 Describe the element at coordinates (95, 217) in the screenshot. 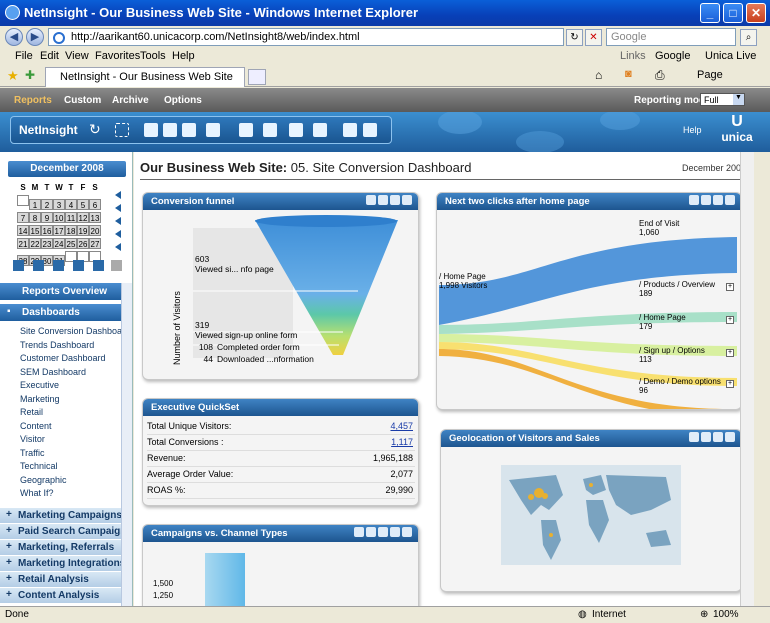

I see `calendar-day: 13` at that location.